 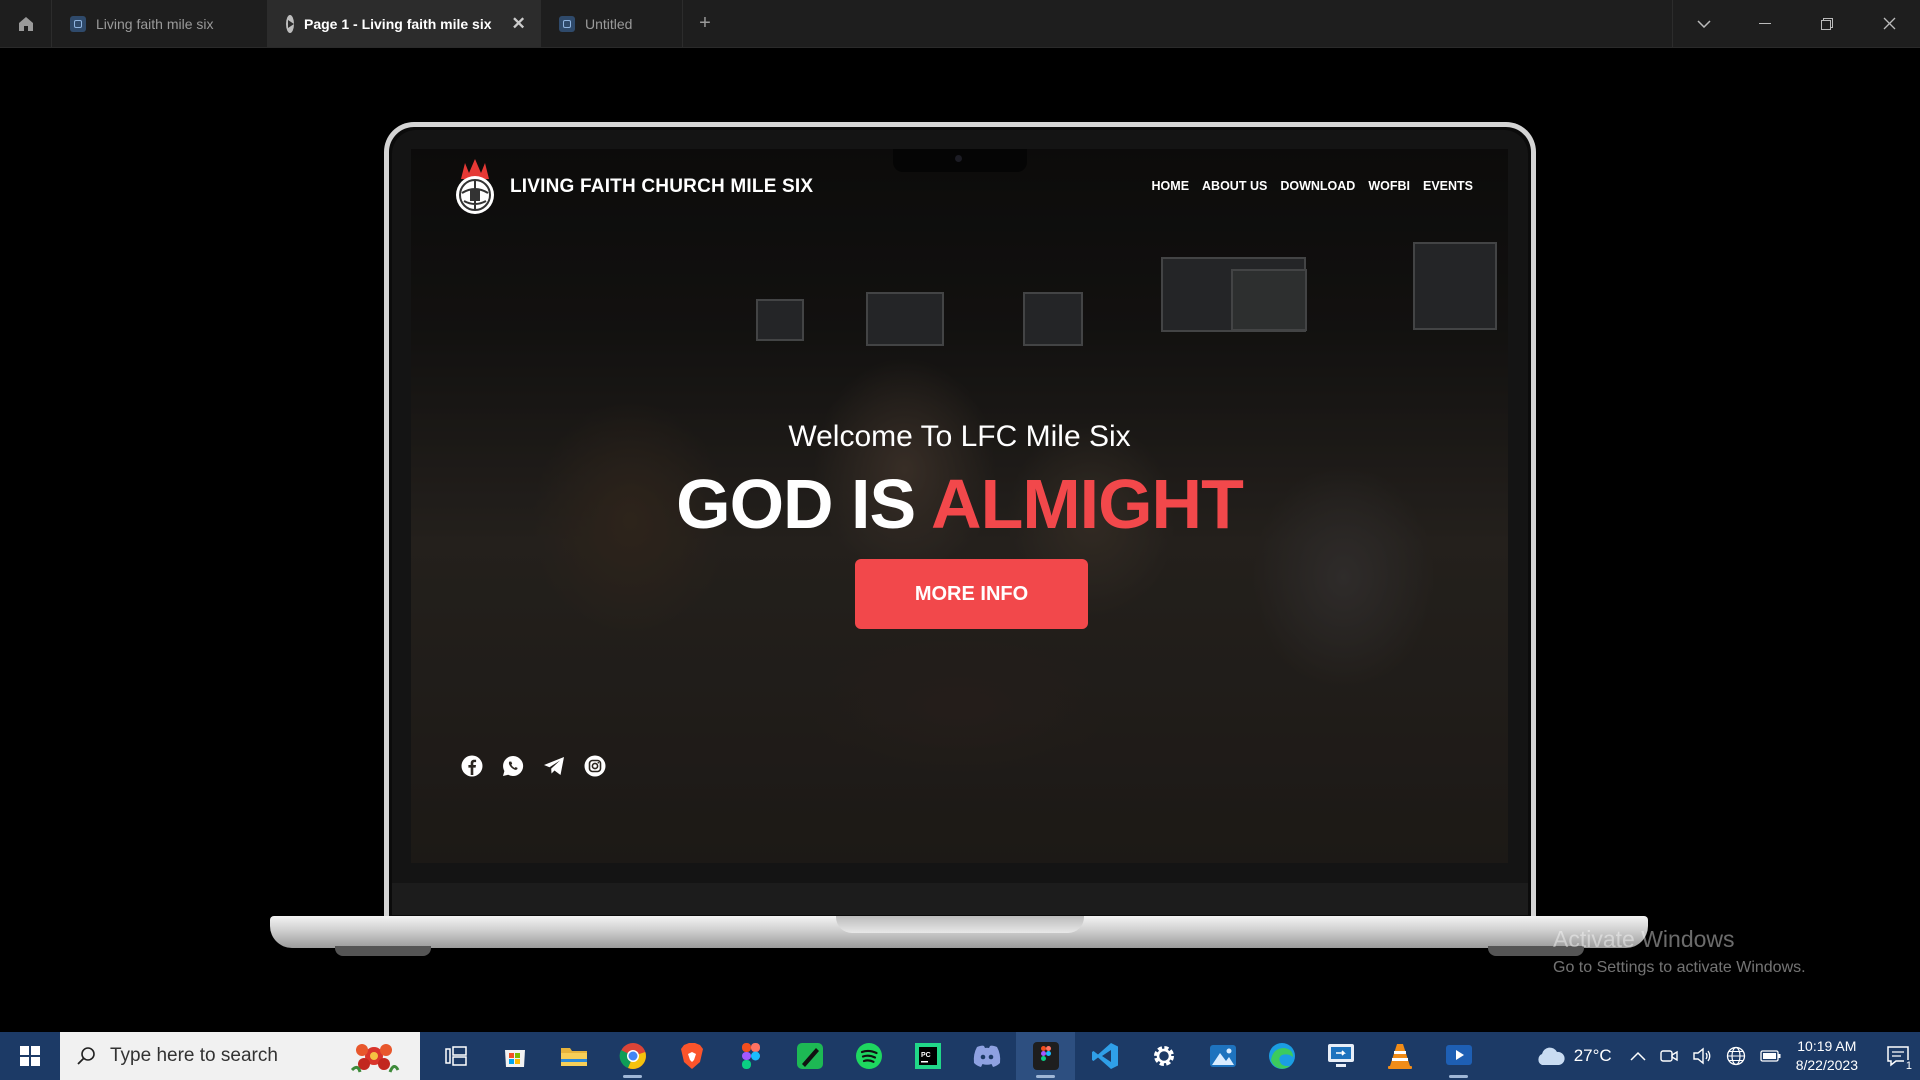 I want to click on edge-icon, so click(x=1281, y=1056).